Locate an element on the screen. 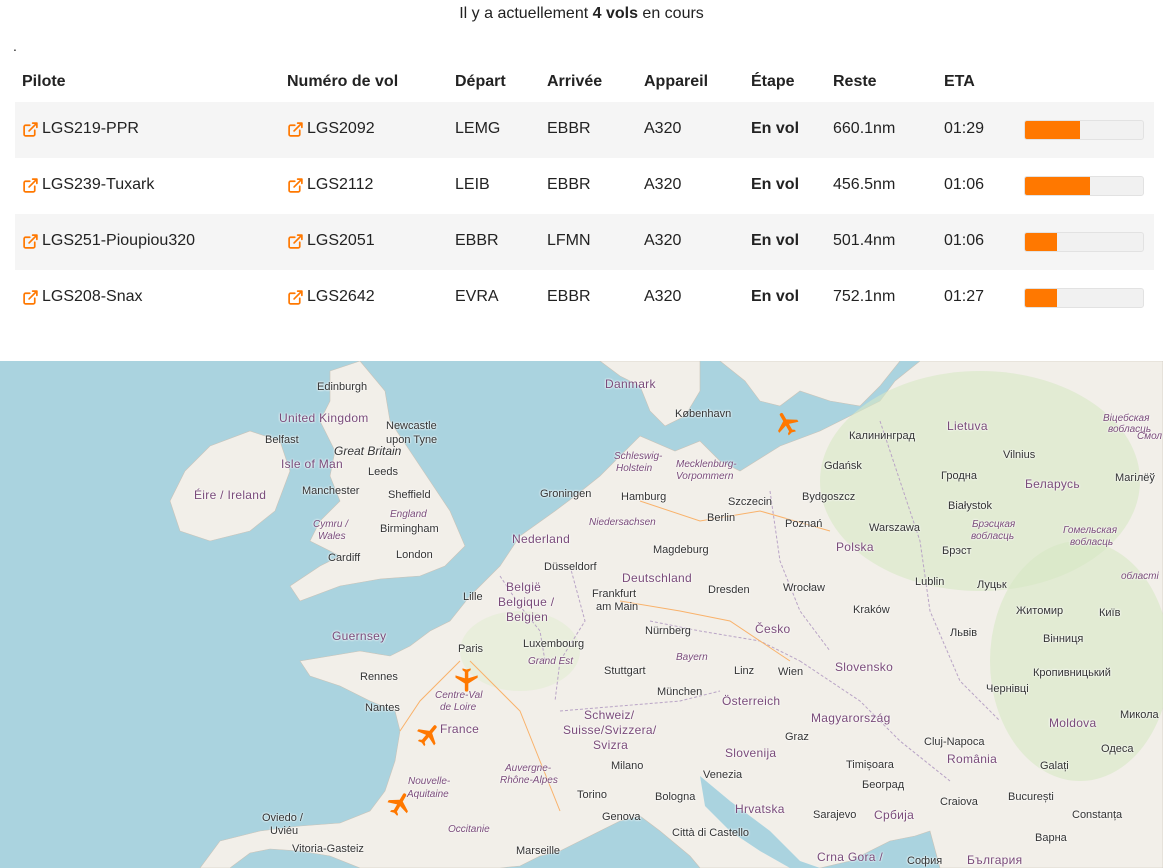 Image resolution: width=1163 pixels, height=868 pixels. map-label: Birmingham is located at coordinates (409, 529).